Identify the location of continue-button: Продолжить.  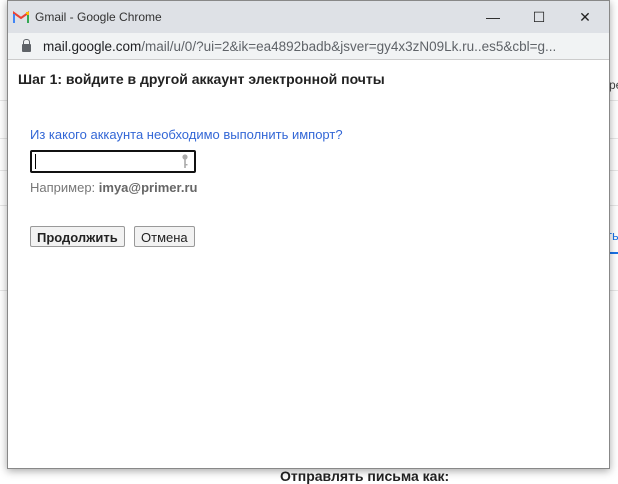
(77, 236).